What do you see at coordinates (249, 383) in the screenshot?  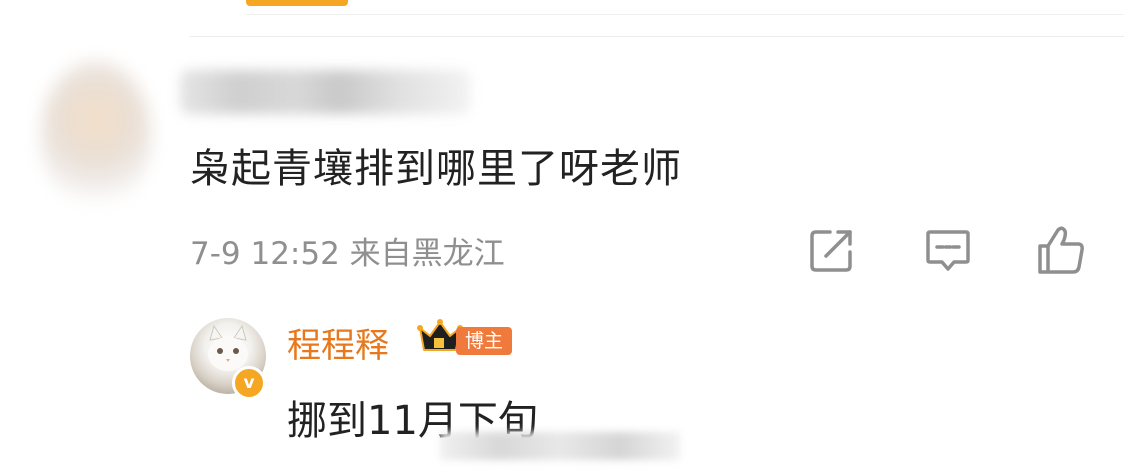 I see `verified-badge-icon: v` at bounding box center [249, 383].